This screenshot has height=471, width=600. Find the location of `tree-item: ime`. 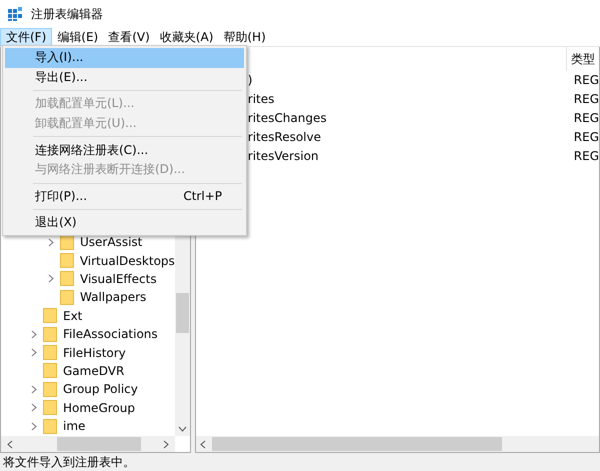

tree-item: ime is located at coordinates (74, 426).